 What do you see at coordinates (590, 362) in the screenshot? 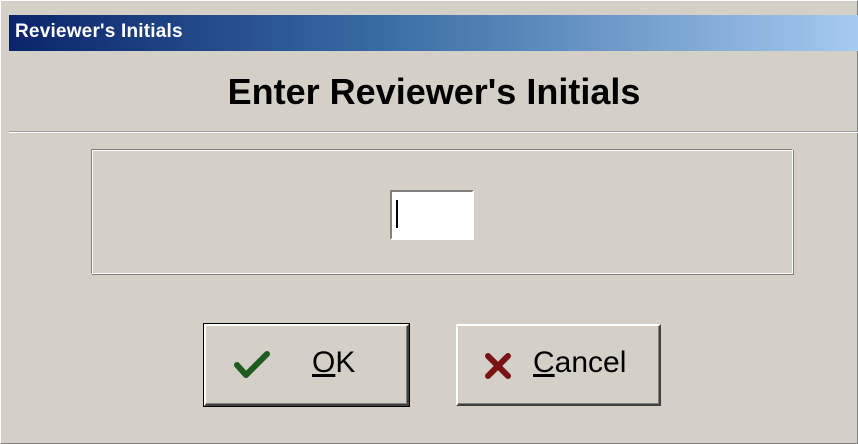
I see `cancel-label-rest: ancel` at bounding box center [590, 362].